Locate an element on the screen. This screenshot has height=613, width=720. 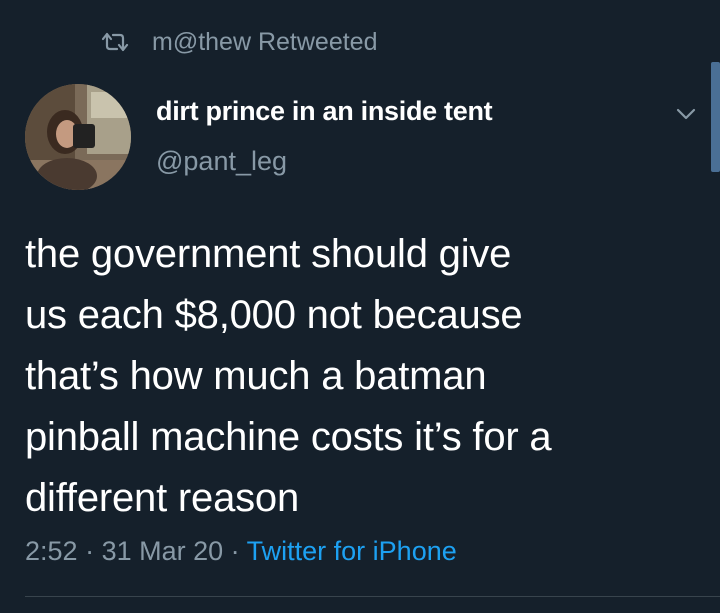
tweet-time: 2:52 is located at coordinates (51, 551).